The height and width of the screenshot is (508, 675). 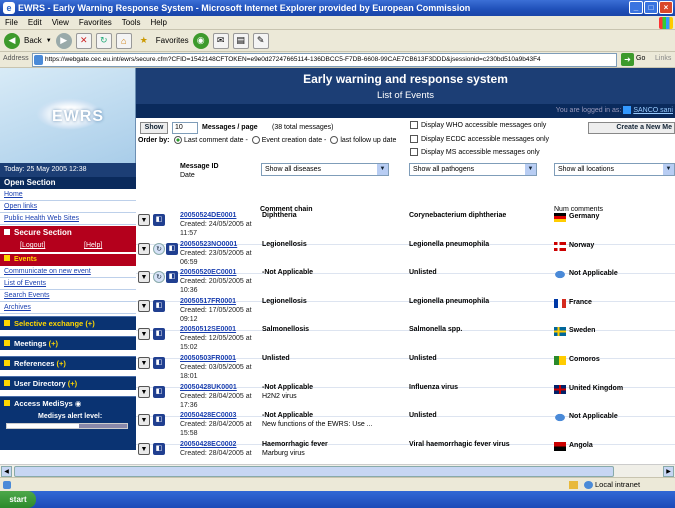 What do you see at coordinates (668, 471) in the screenshot?
I see `scroll-right-icon: ▶` at bounding box center [668, 471].